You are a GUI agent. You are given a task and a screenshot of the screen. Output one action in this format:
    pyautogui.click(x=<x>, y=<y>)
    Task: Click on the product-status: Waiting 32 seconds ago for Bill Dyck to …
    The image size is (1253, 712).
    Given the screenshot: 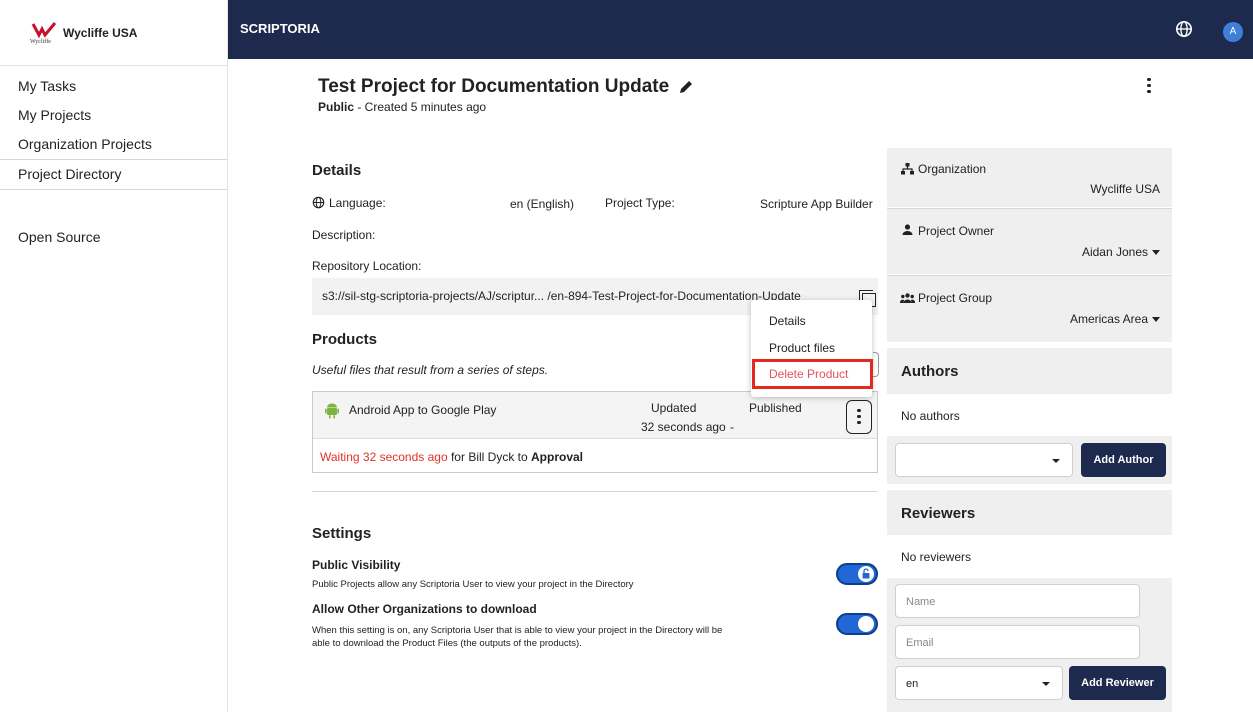 What is the action you would take?
    pyautogui.click(x=451, y=457)
    